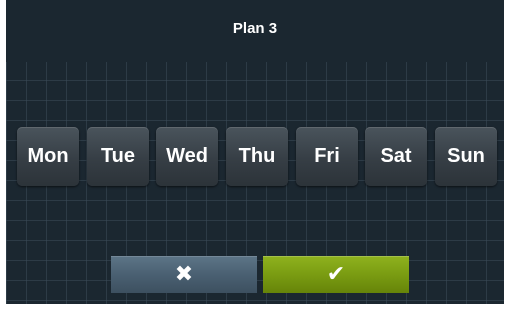 This screenshot has width=510, height=310. I want to click on close-icon: ✖, so click(184, 274).